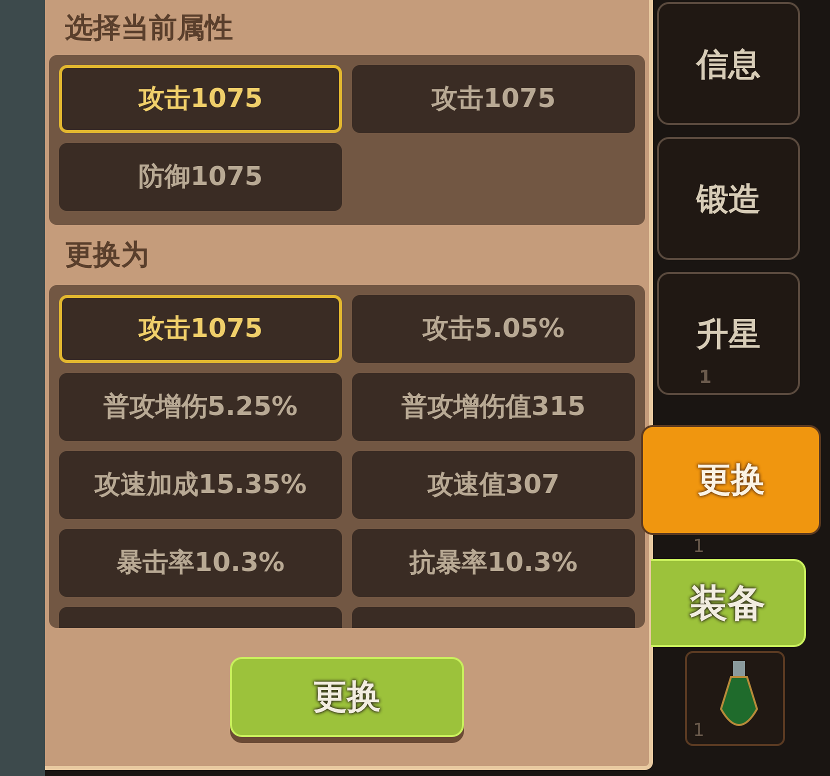 This screenshot has width=830, height=776. What do you see at coordinates (493, 407) in the screenshot?
I see `attribute-option: 普攻增伤值315` at bounding box center [493, 407].